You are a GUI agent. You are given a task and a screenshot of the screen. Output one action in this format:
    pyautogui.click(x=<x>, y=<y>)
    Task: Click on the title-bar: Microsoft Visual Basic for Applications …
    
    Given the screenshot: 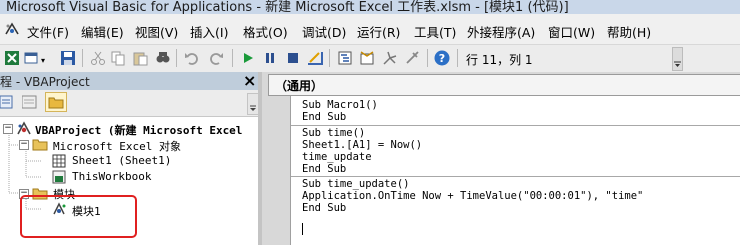 What is the action you would take?
    pyautogui.click(x=370, y=7)
    